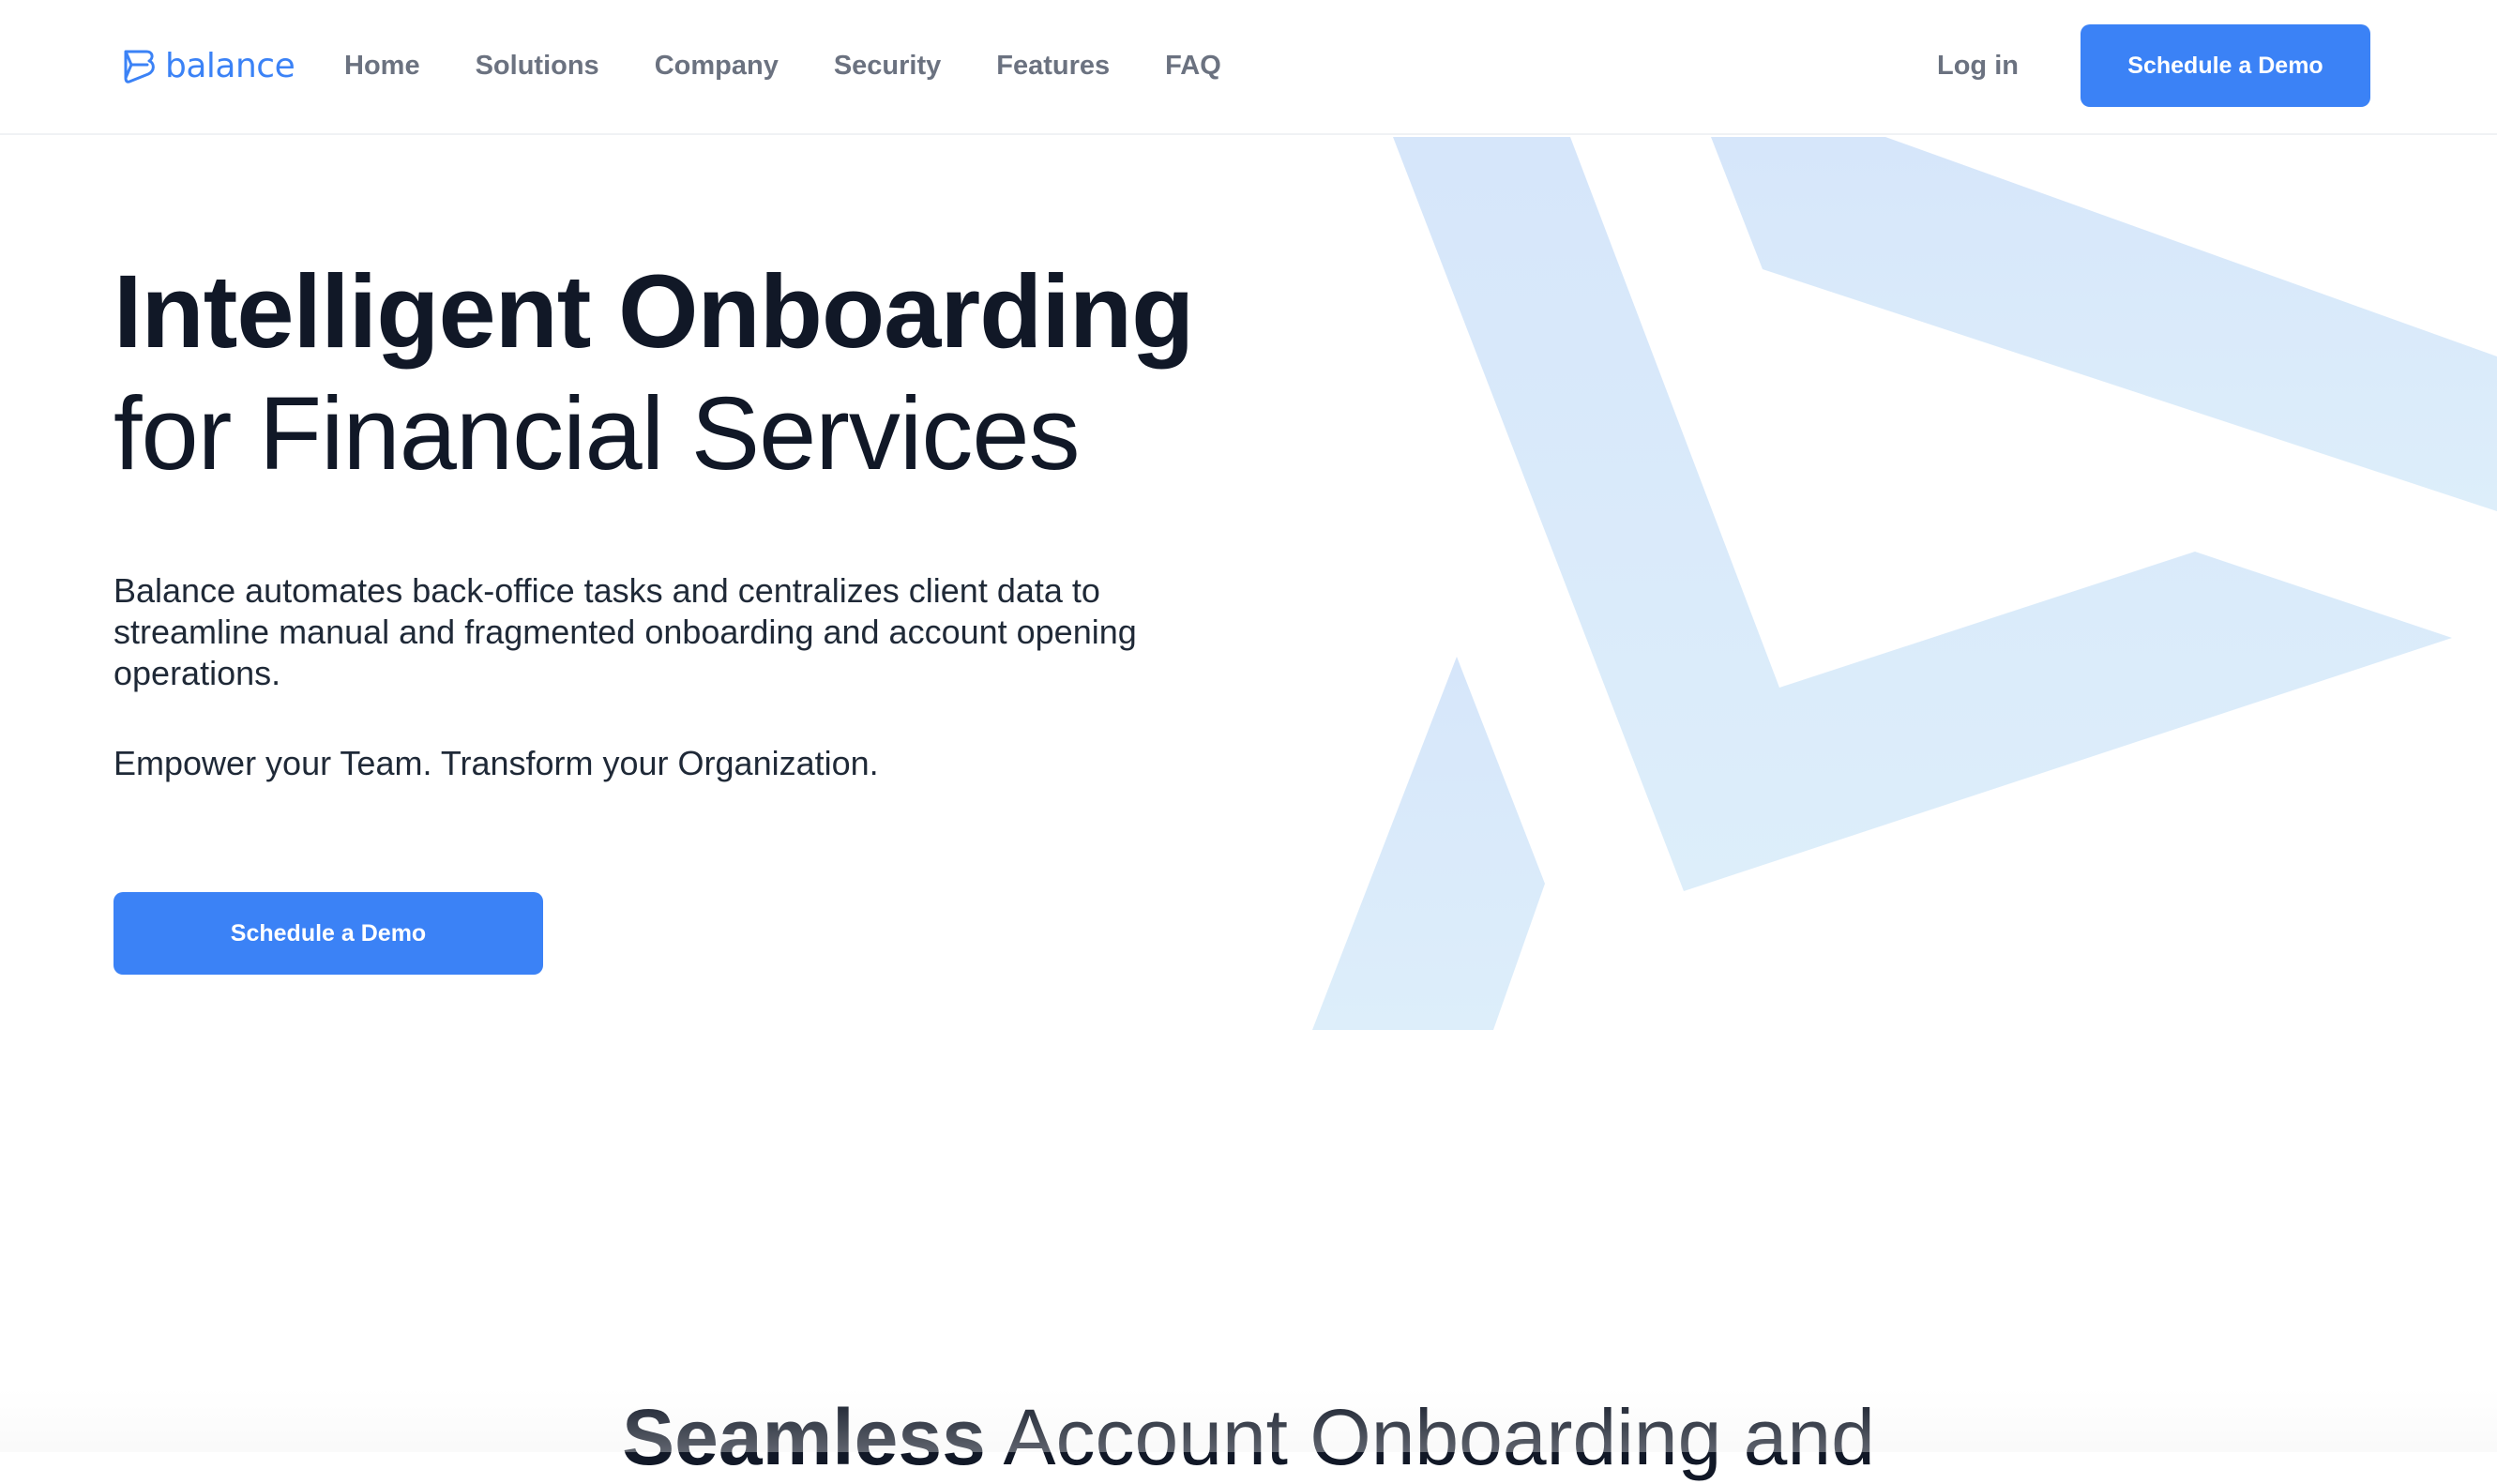 This screenshot has width=2497, height=1484. I want to click on logo-text: balance, so click(230, 66).